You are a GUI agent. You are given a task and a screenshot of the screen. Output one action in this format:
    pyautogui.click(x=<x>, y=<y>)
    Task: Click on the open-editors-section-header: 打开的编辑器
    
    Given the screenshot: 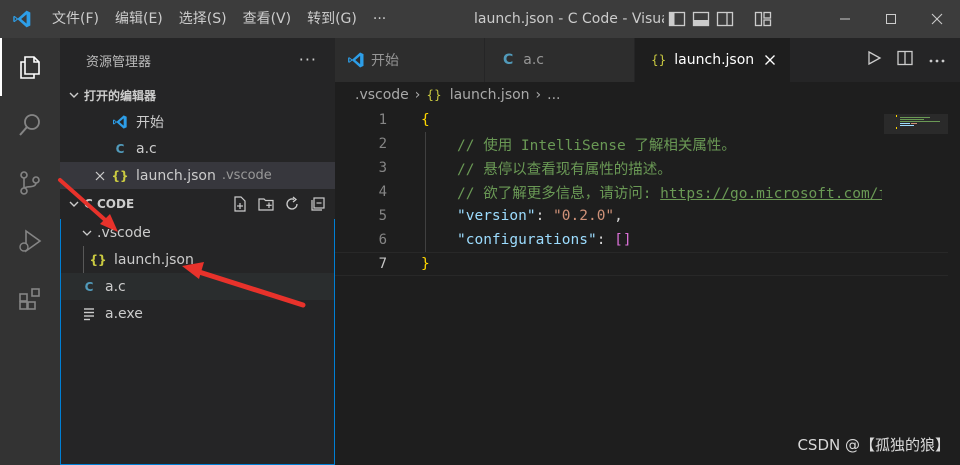 What is the action you would take?
    pyautogui.click(x=197, y=95)
    